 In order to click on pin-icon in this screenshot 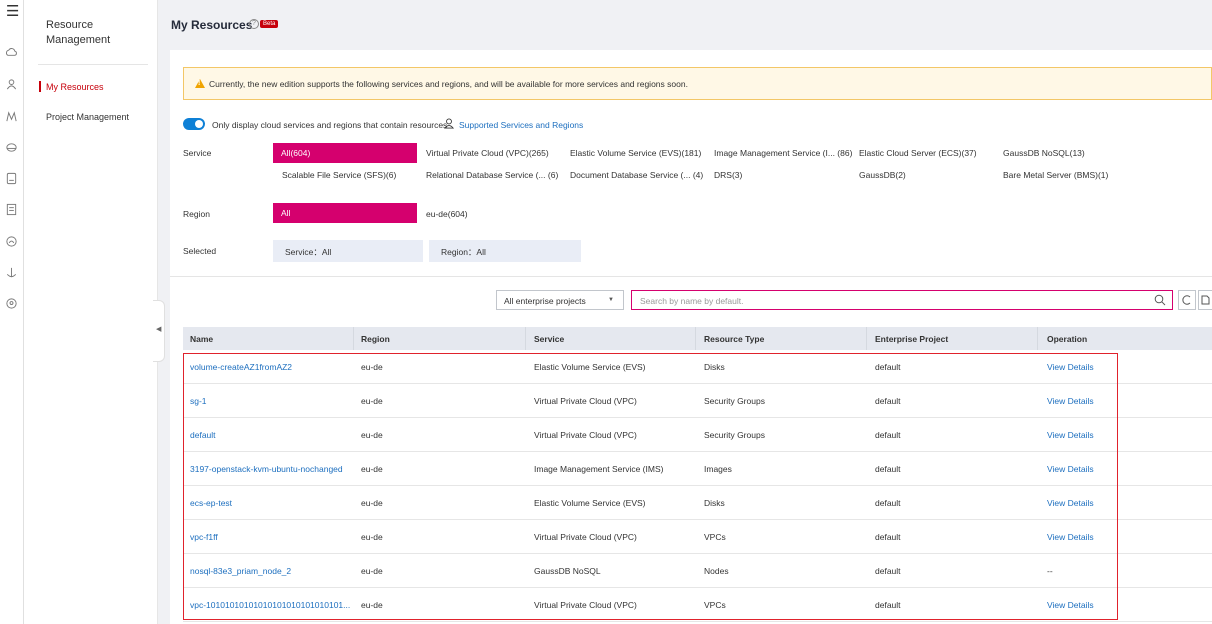, I will do `click(11, 303)`.